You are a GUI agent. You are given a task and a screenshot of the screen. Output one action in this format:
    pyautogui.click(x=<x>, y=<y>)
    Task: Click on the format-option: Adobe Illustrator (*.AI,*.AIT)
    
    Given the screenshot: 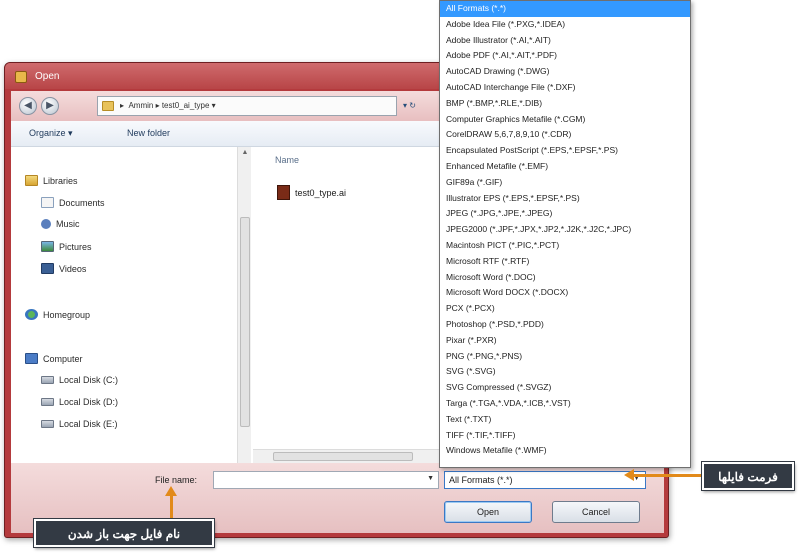 What is the action you would take?
    pyautogui.click(x=565, y=41)
    